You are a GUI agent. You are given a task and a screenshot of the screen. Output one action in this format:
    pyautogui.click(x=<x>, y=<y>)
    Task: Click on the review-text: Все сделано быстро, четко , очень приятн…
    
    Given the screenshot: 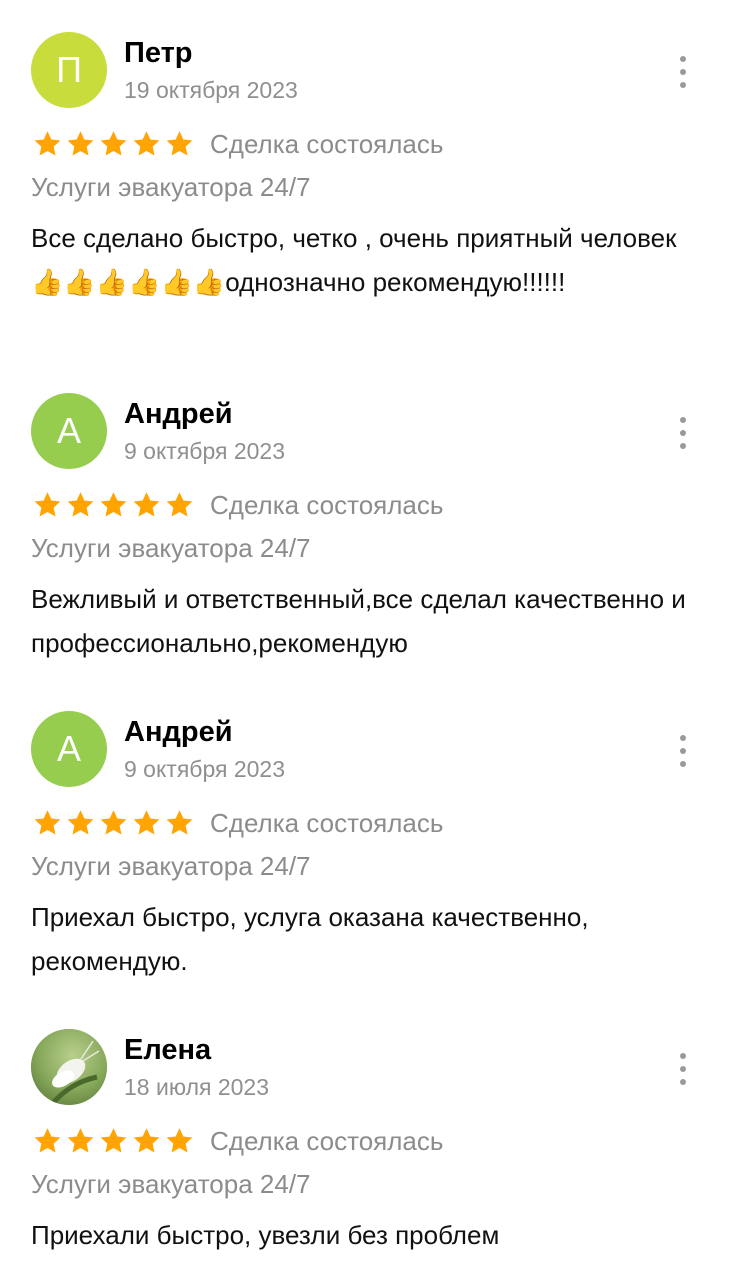 What is the action you would take?
    pyautogui.click(x=354, y=260)
    